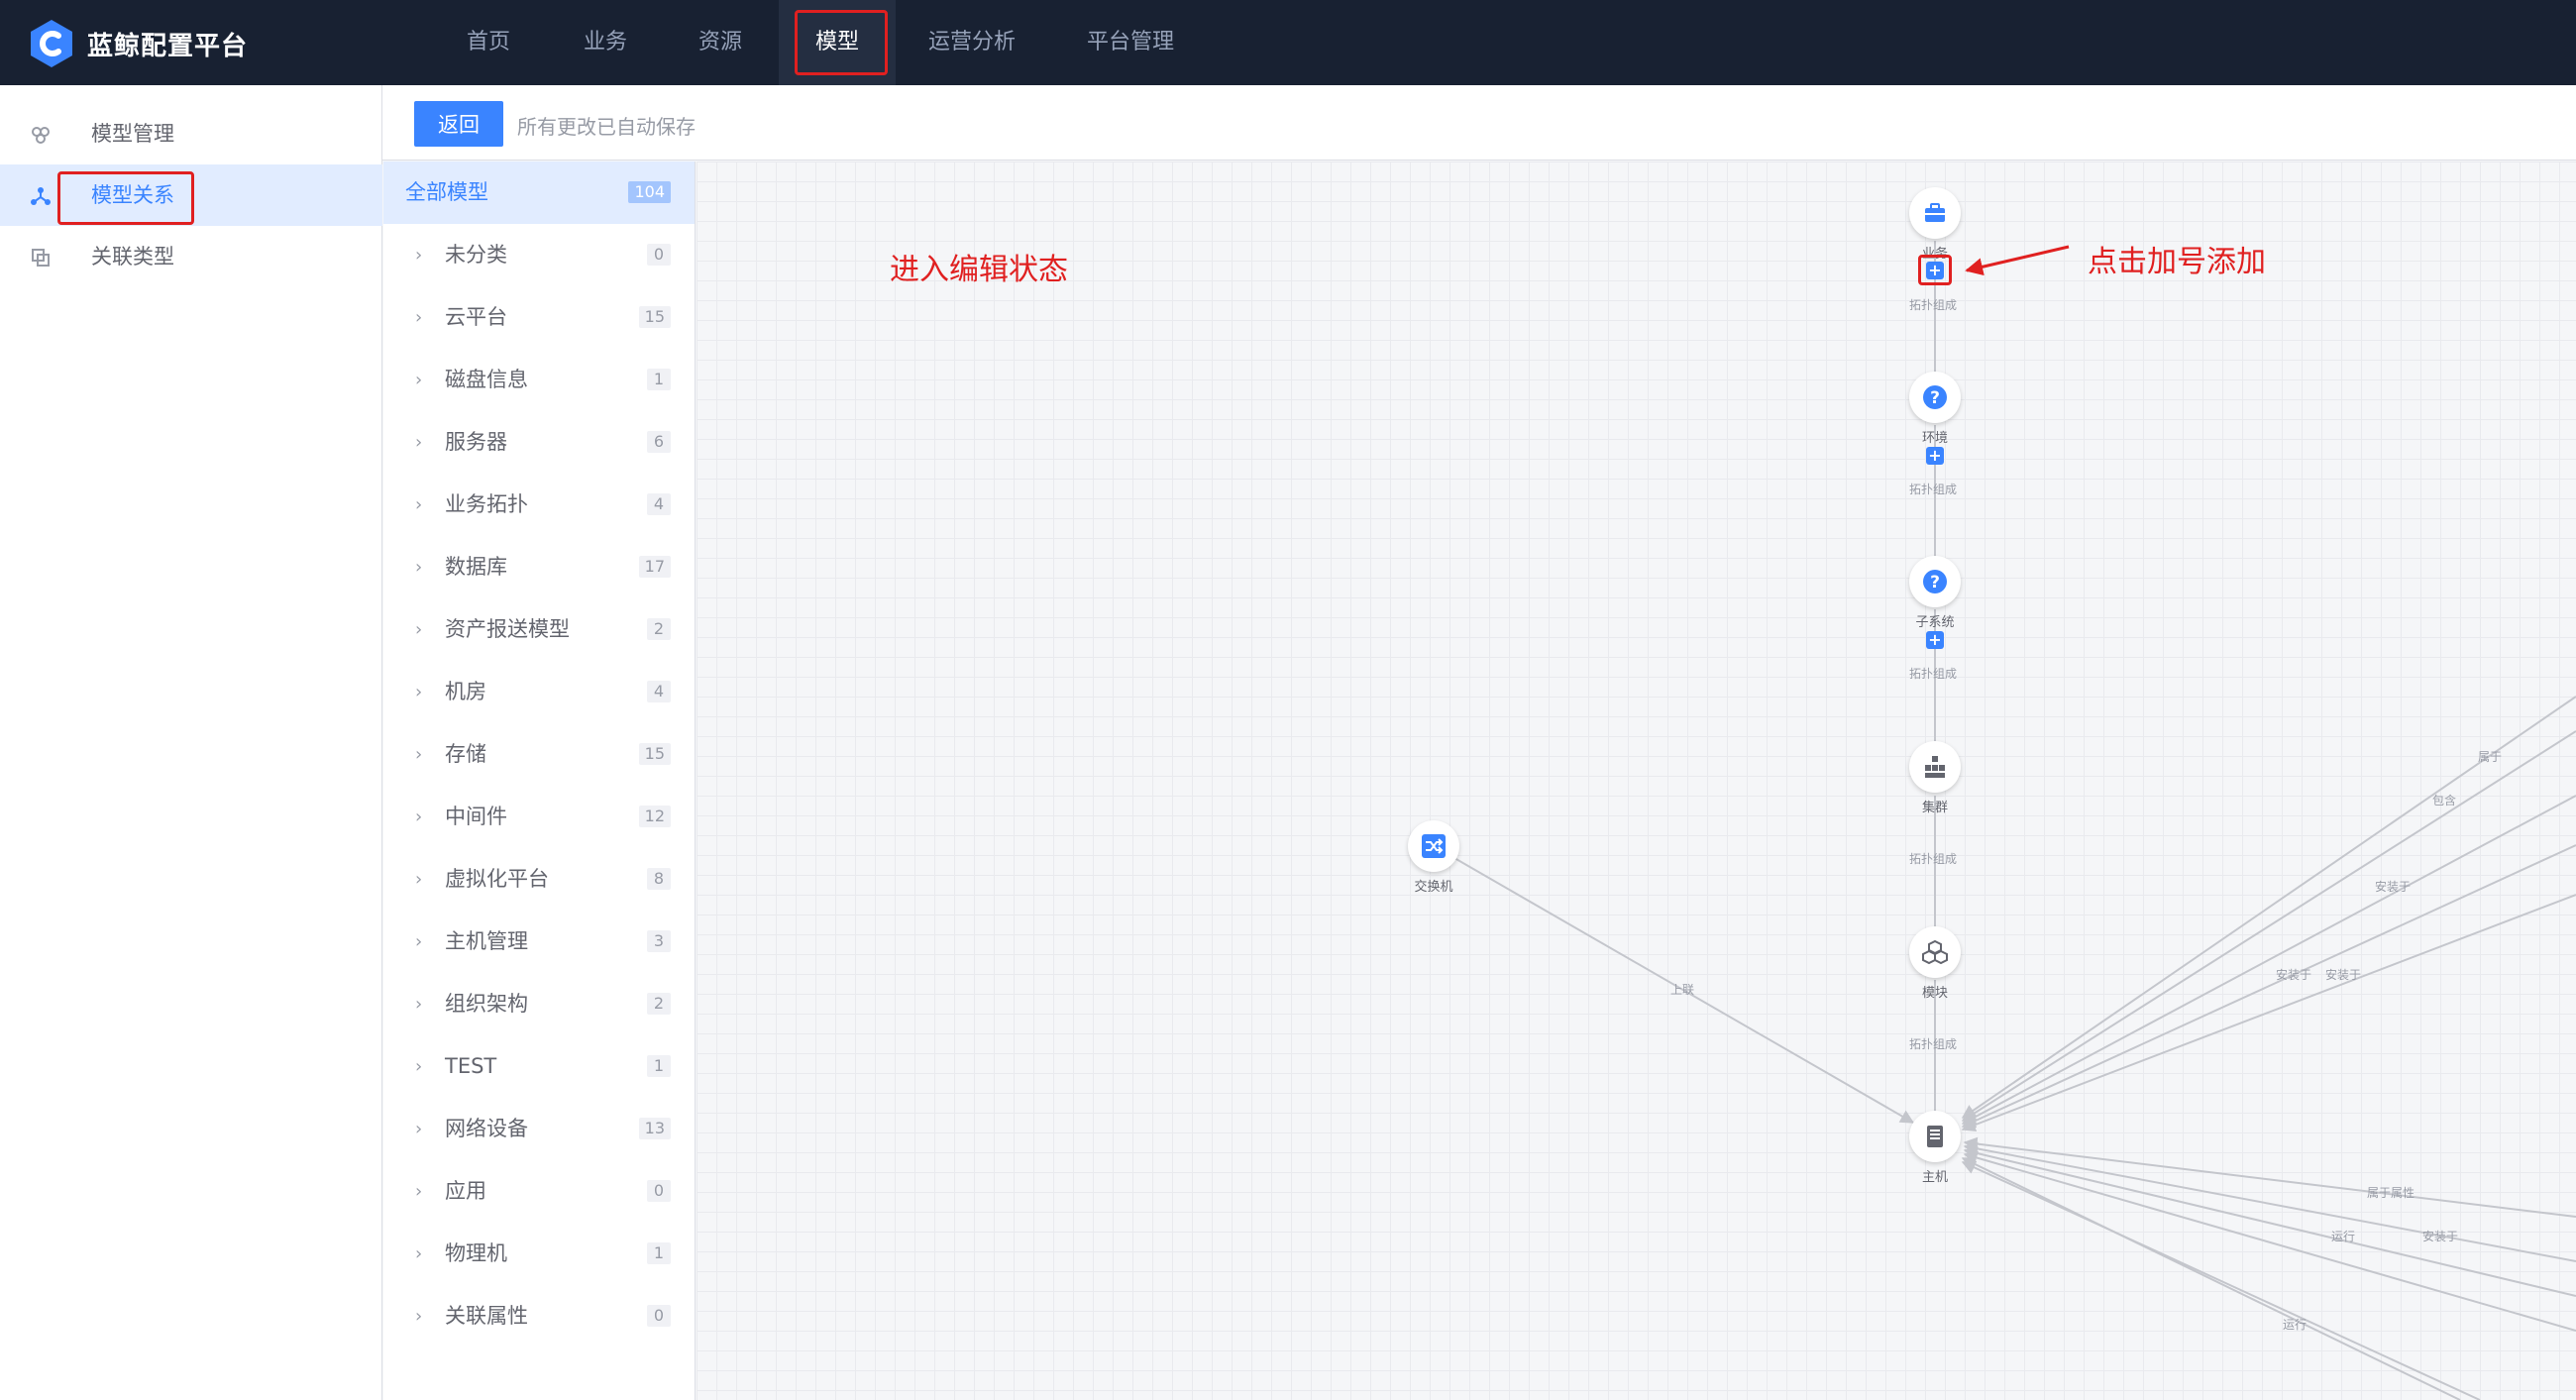 Image resolution: width=2576 pixels, height=1400 pixels. I want to click on sidebar-item-model-relation: 模型关系, so click(191, 195).